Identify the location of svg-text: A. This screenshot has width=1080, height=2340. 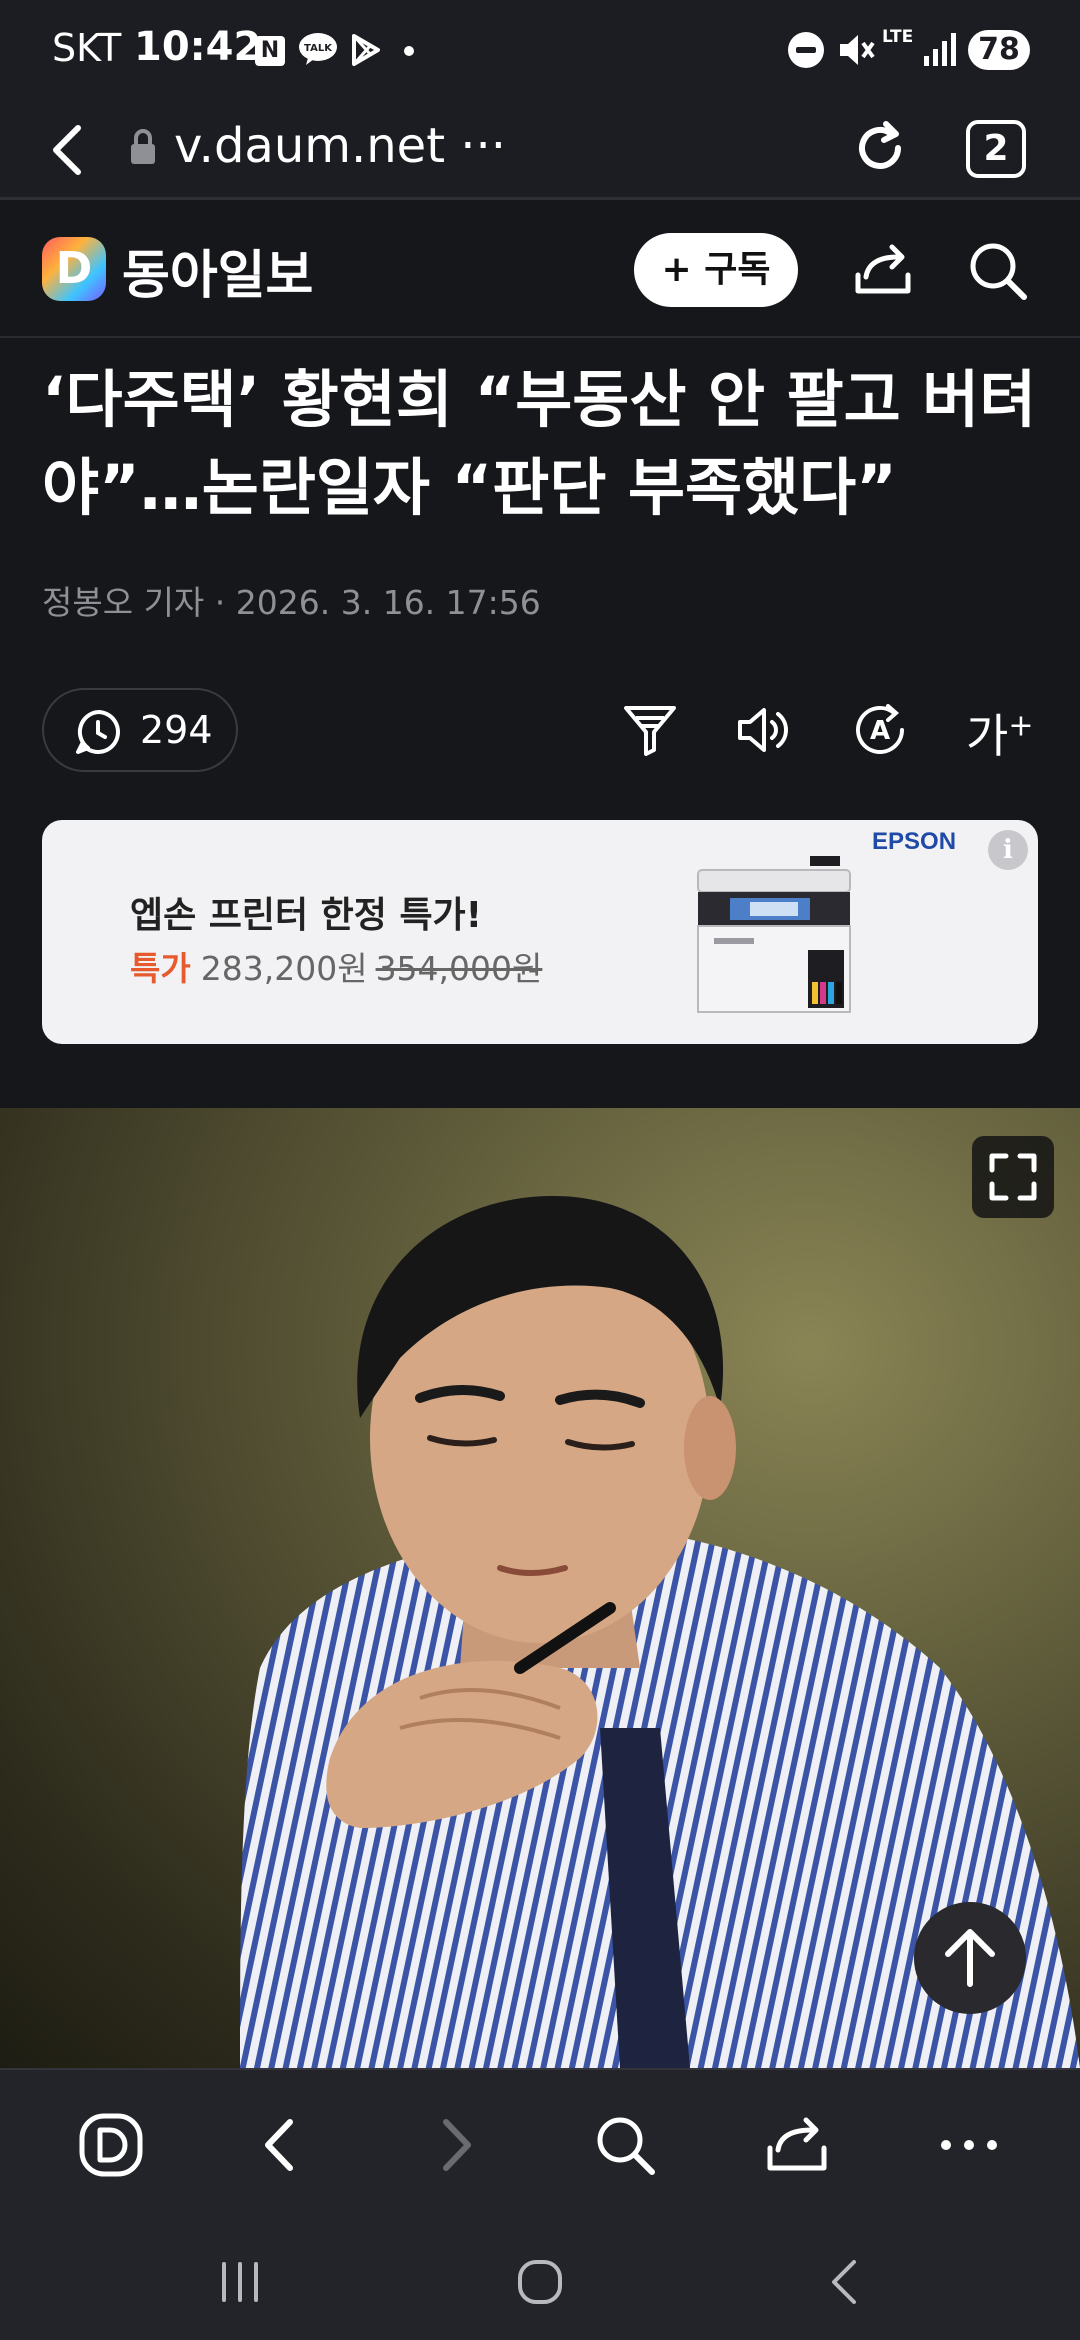
(880, 731).